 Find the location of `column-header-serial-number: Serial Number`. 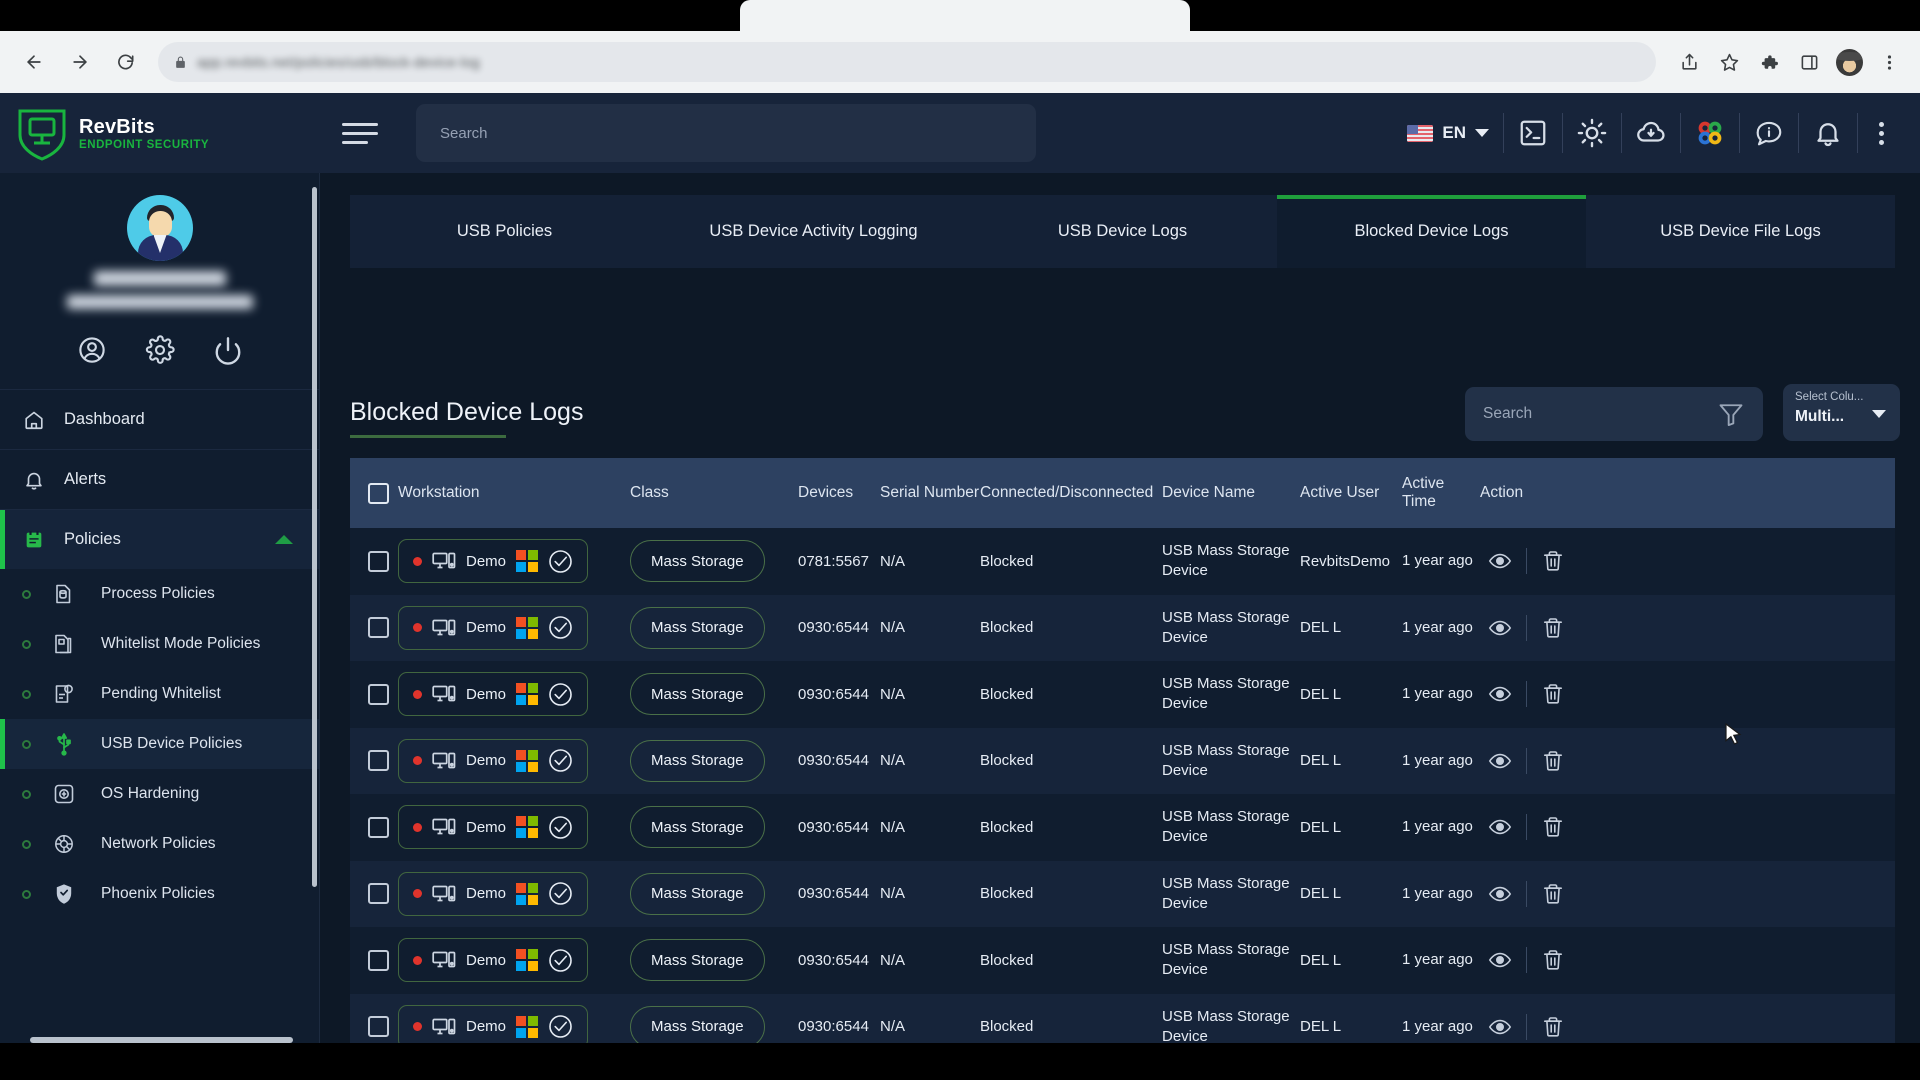

column-header-serial-number: Serial Number is located at coordinates (930, 493).